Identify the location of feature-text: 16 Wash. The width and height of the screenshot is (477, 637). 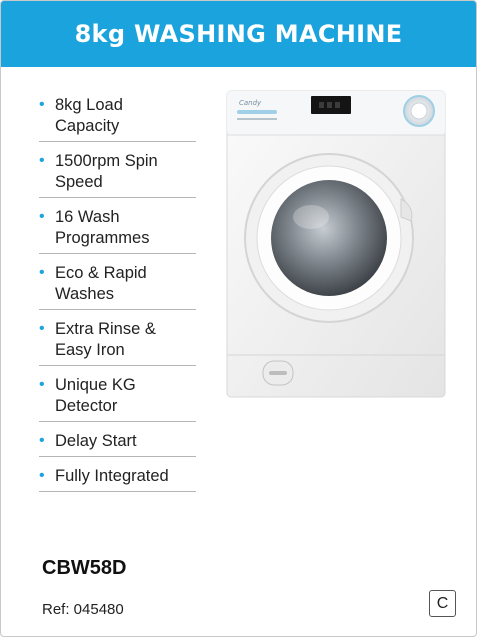
(87, 217).